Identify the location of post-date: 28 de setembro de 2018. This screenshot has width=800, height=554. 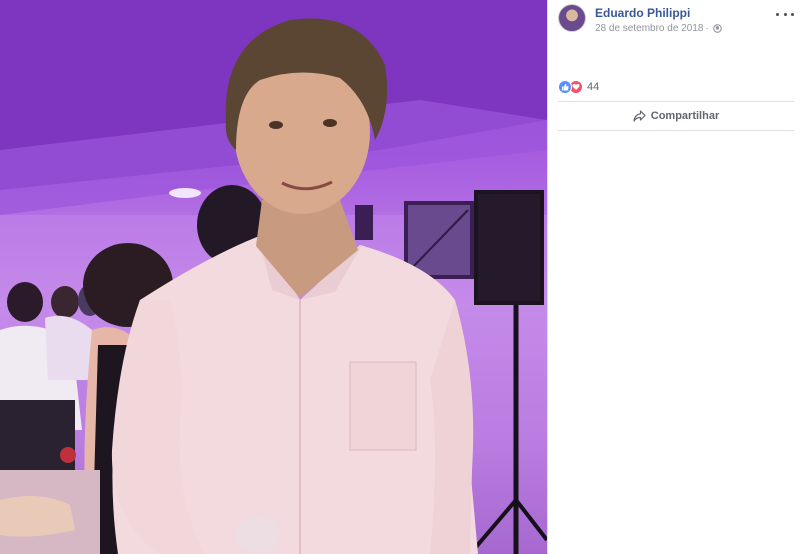
(649, 28).